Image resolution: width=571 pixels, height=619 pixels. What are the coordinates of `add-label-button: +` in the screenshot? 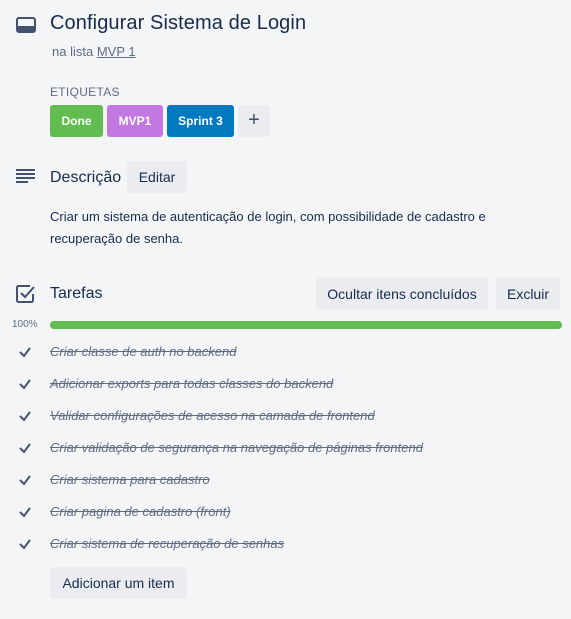 It's located at (254, 121).